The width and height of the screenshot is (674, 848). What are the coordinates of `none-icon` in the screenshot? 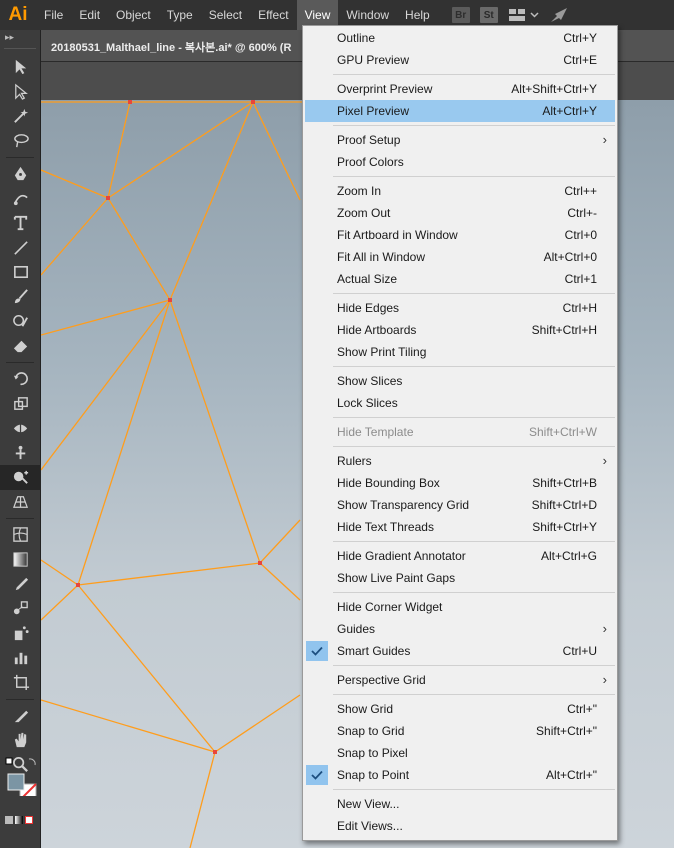 It's located at (29, 820).